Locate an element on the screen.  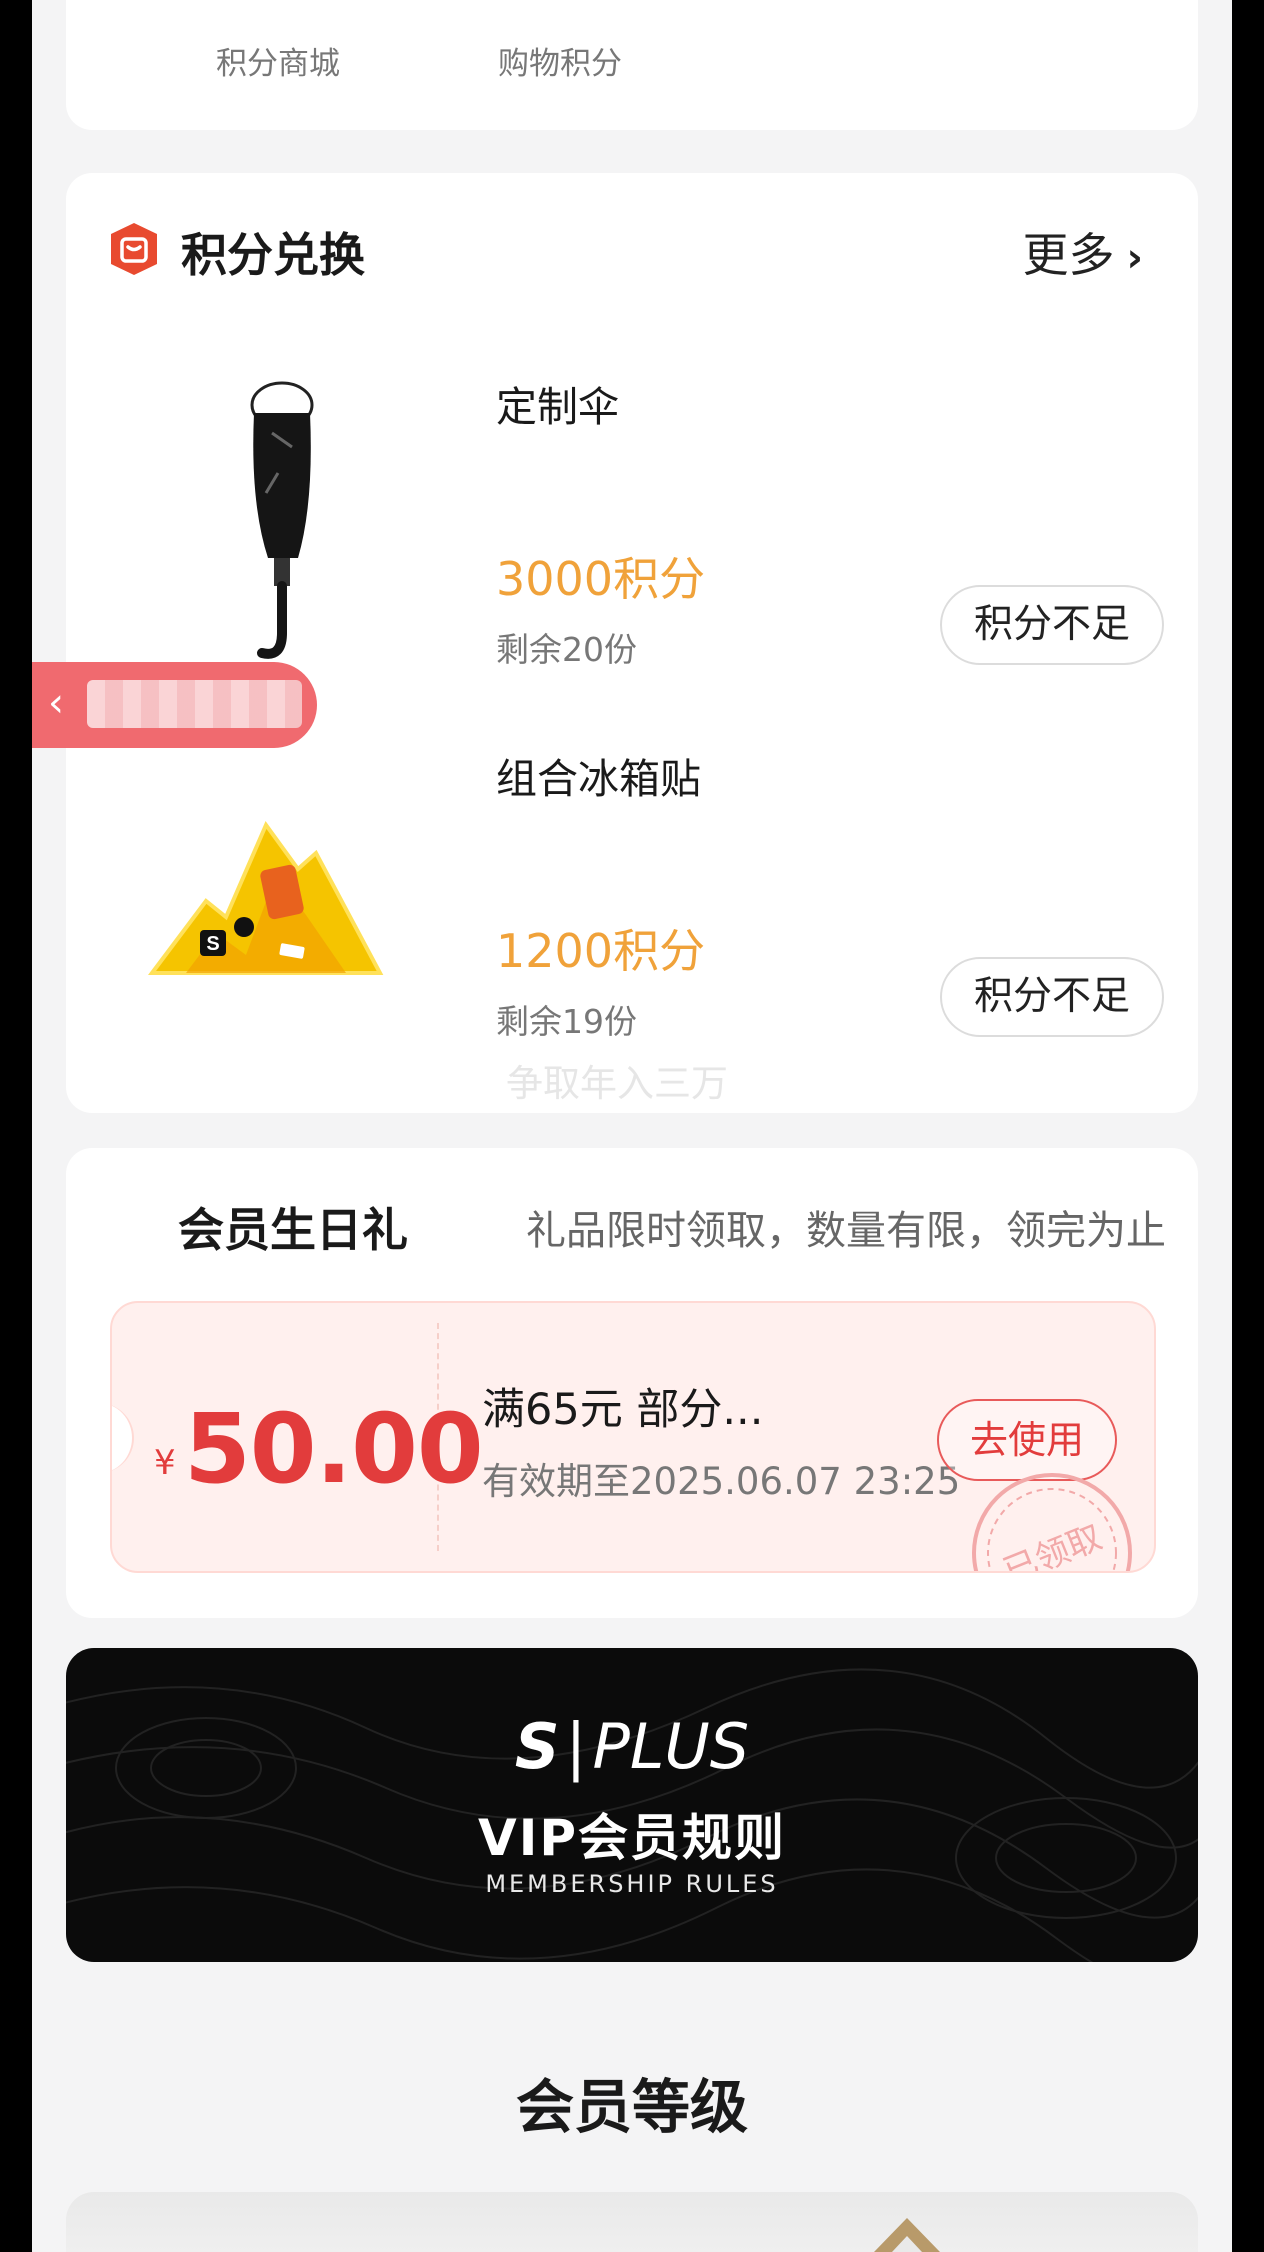
fridge-magnet-image: S is located at coordinates (266, 897).